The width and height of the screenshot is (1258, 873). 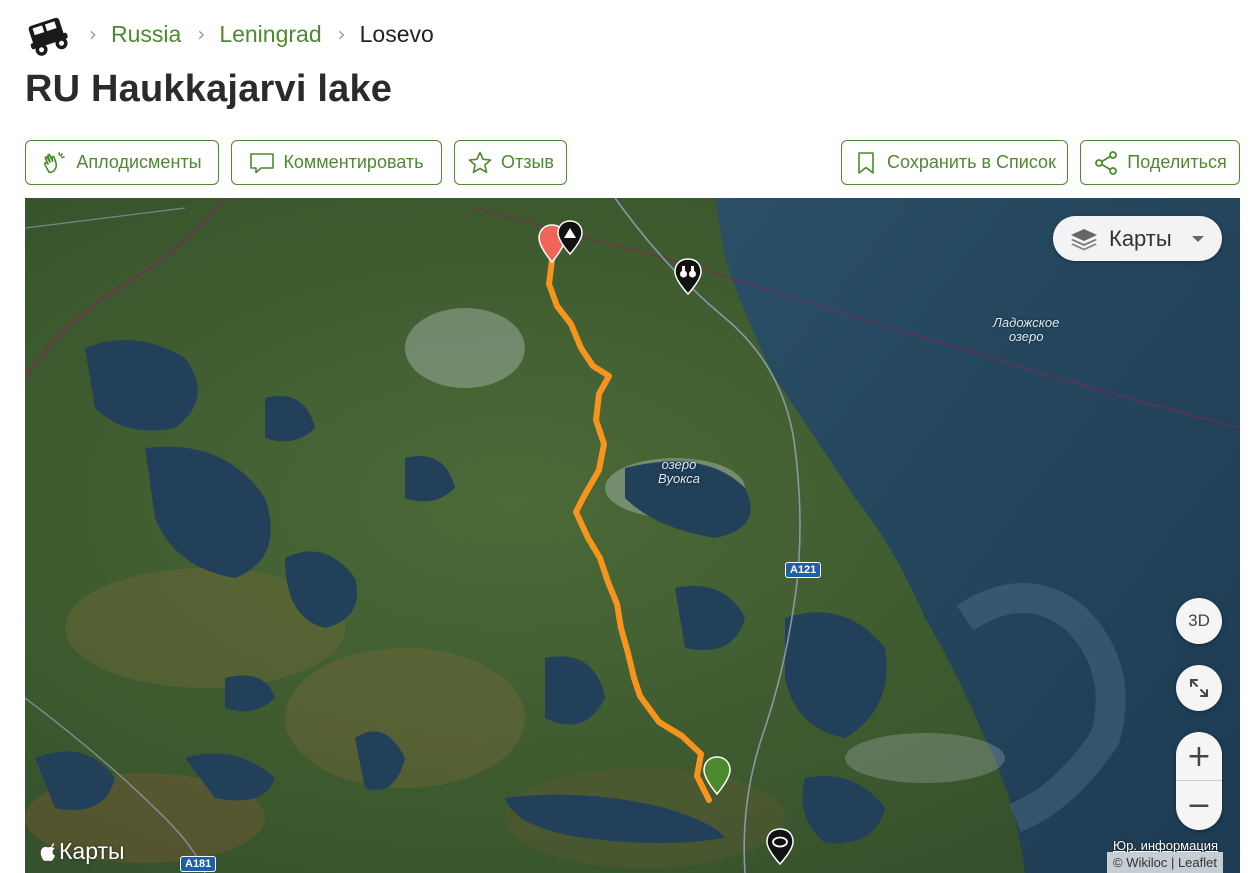 I want to click on layers-icon, so click(x=1084, y=239).